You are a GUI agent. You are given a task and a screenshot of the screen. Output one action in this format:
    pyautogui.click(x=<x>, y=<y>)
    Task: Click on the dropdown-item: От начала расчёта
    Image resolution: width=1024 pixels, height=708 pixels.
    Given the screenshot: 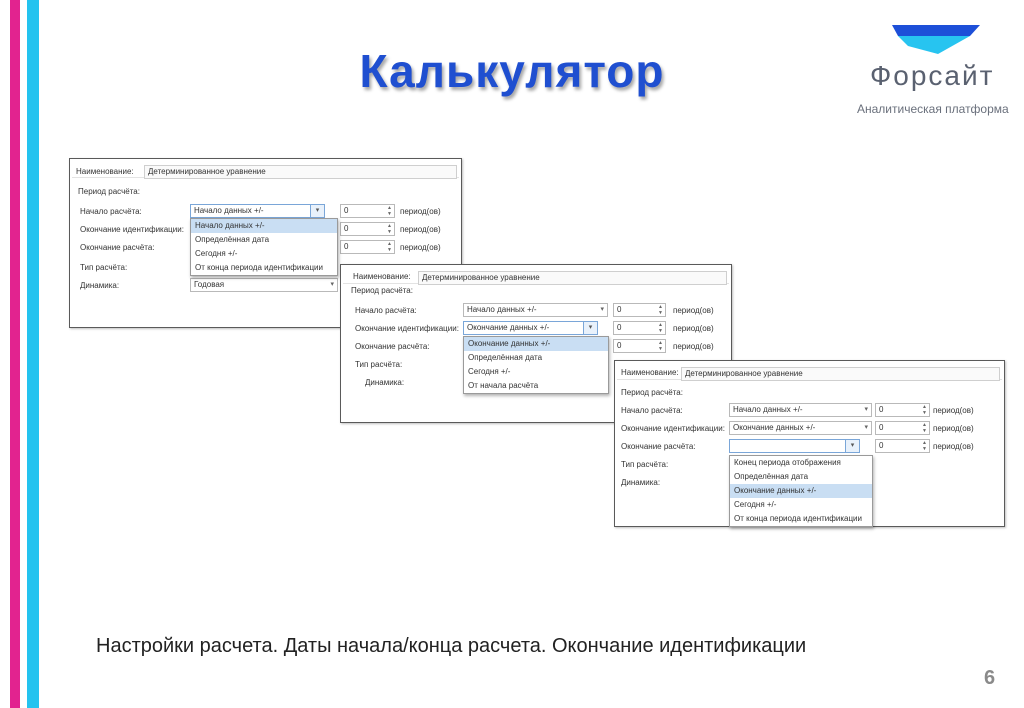 What is the action you would take?
    pyautogui.click(x=536, y=386)
    